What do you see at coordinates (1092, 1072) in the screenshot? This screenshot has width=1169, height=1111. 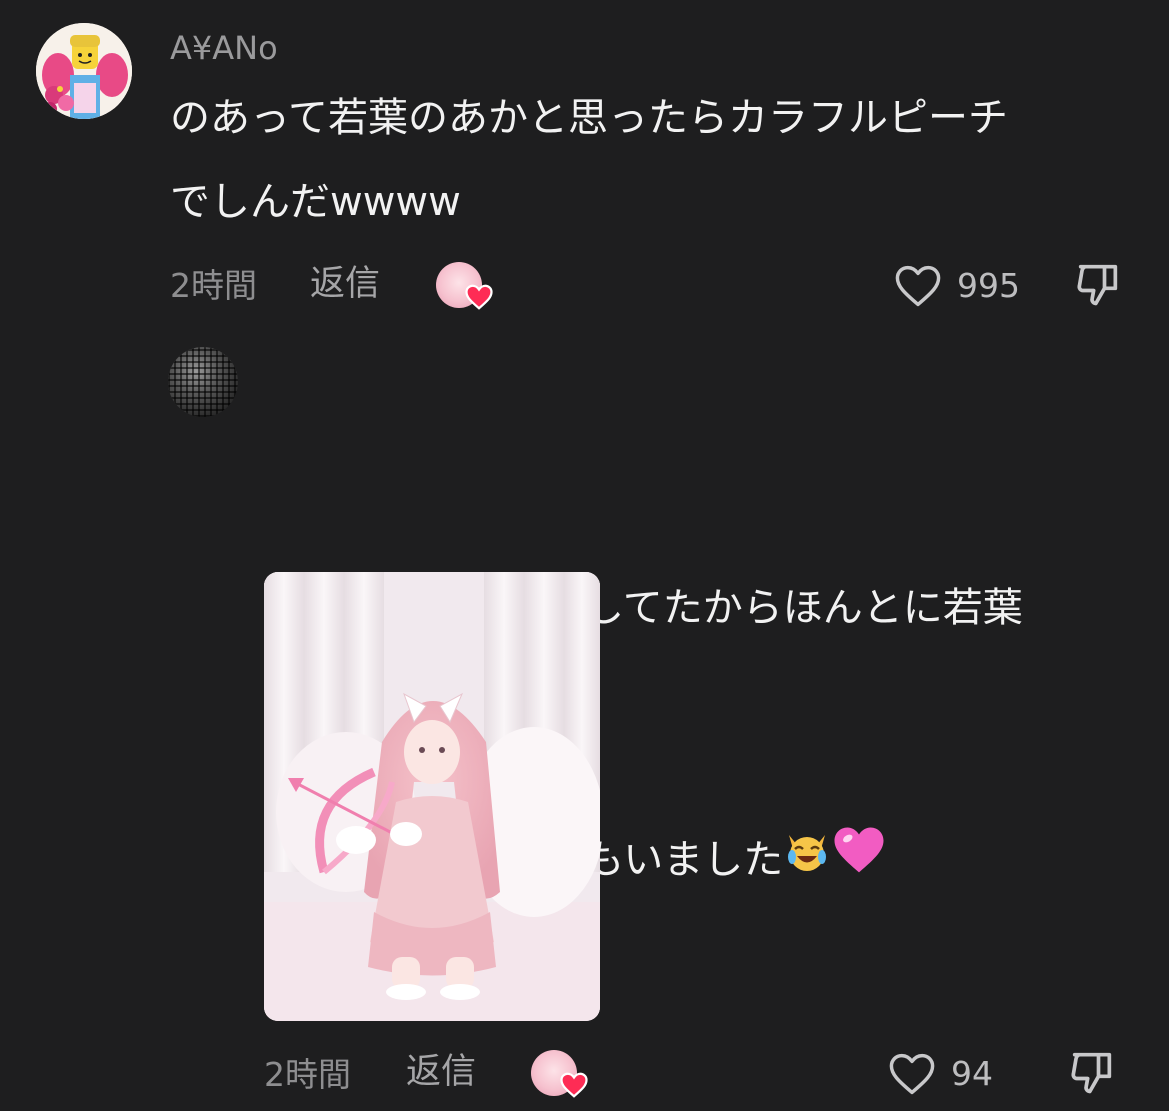 I see `reply-dislike-icon` at bounding box center [1092, 1072].